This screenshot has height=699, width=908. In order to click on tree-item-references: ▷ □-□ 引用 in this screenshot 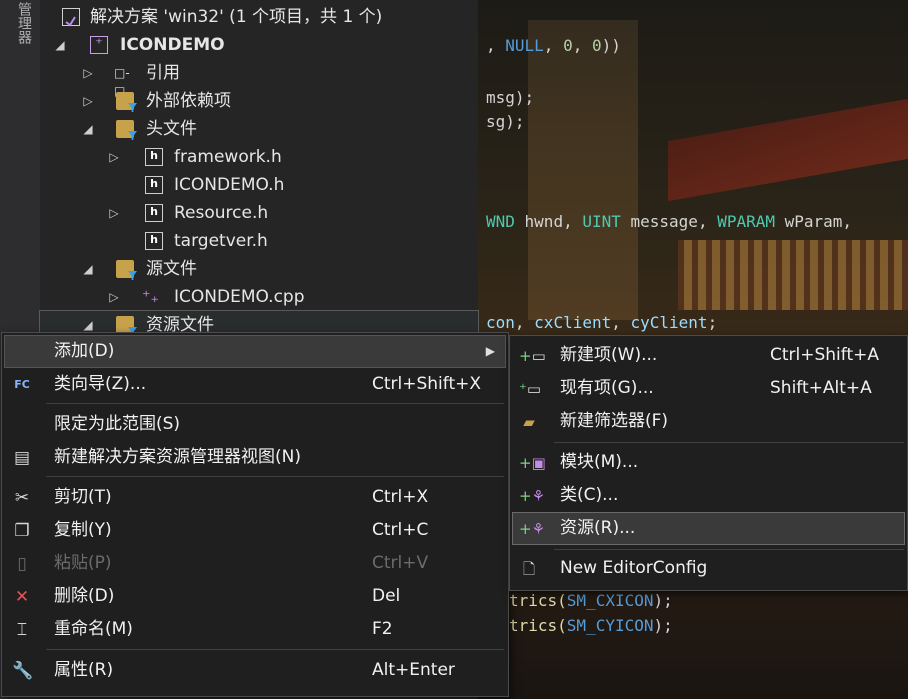, I will do `click(259, 78)`.